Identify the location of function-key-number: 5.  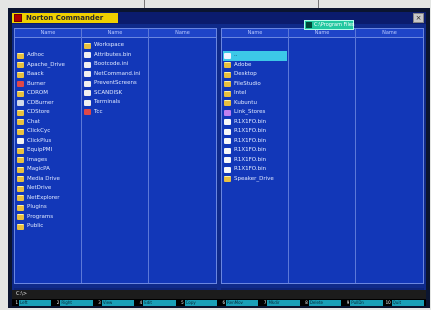
(182, 302).